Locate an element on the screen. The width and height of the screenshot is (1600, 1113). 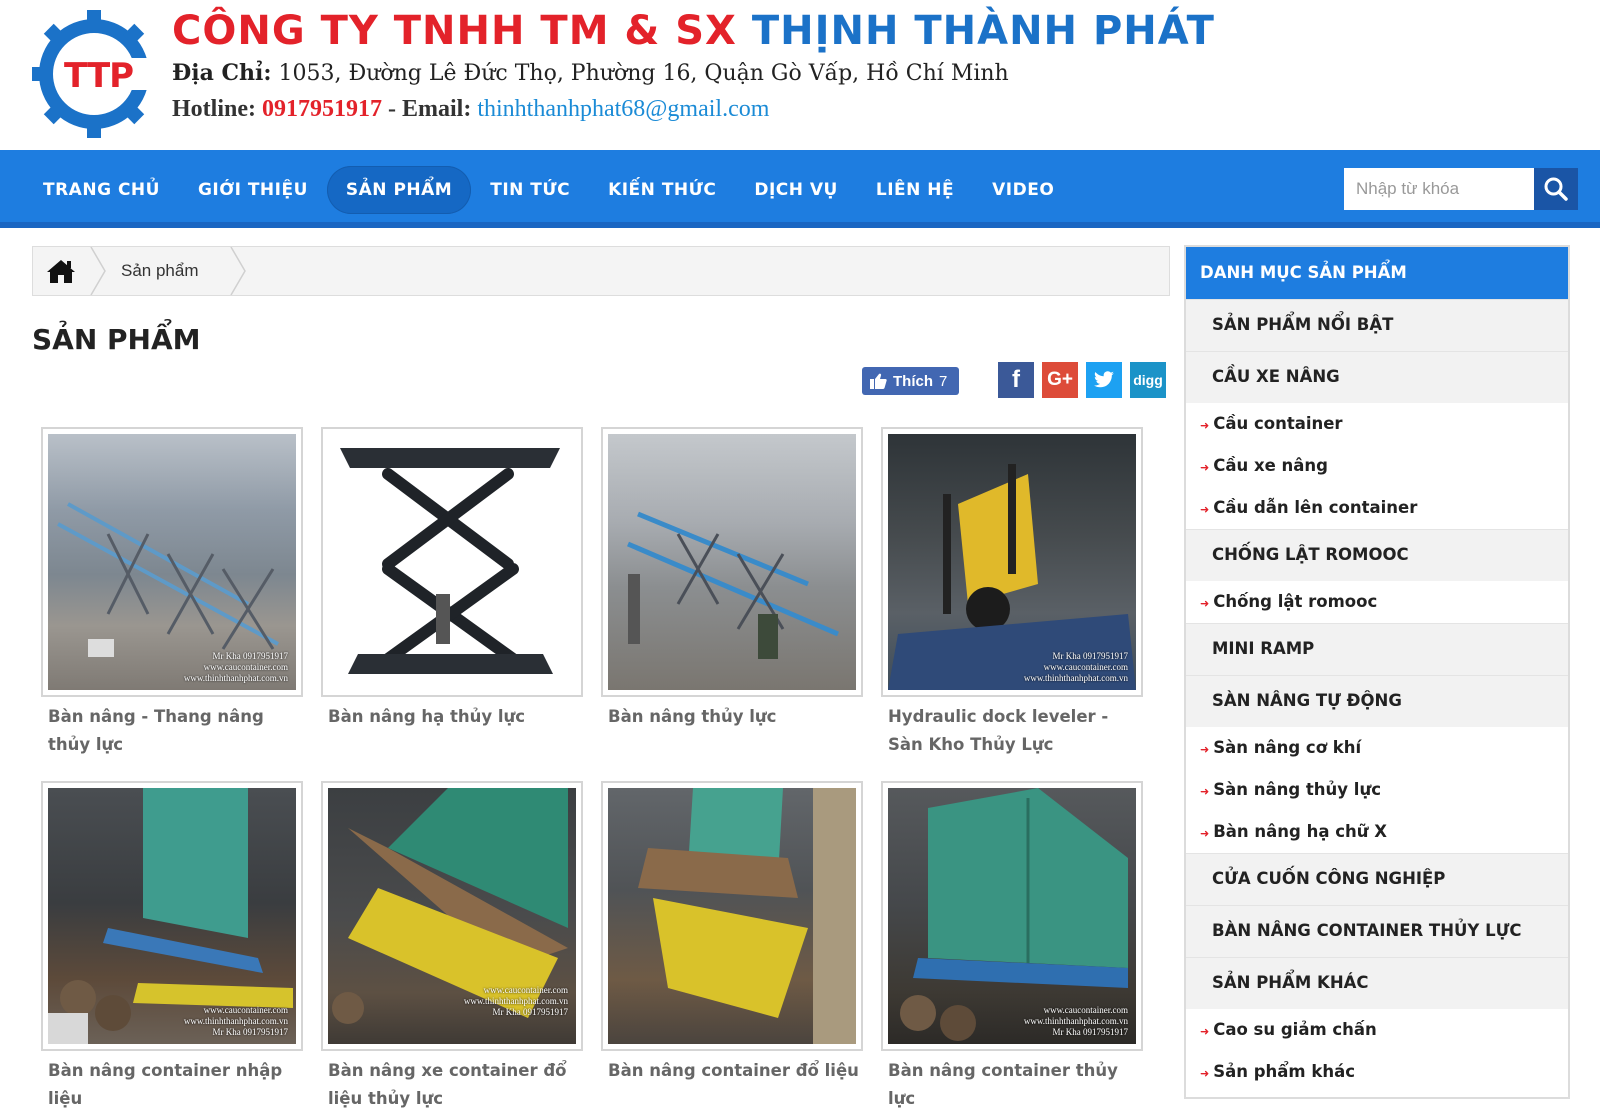
twitter-icon is located at coordinates (1104, 379).